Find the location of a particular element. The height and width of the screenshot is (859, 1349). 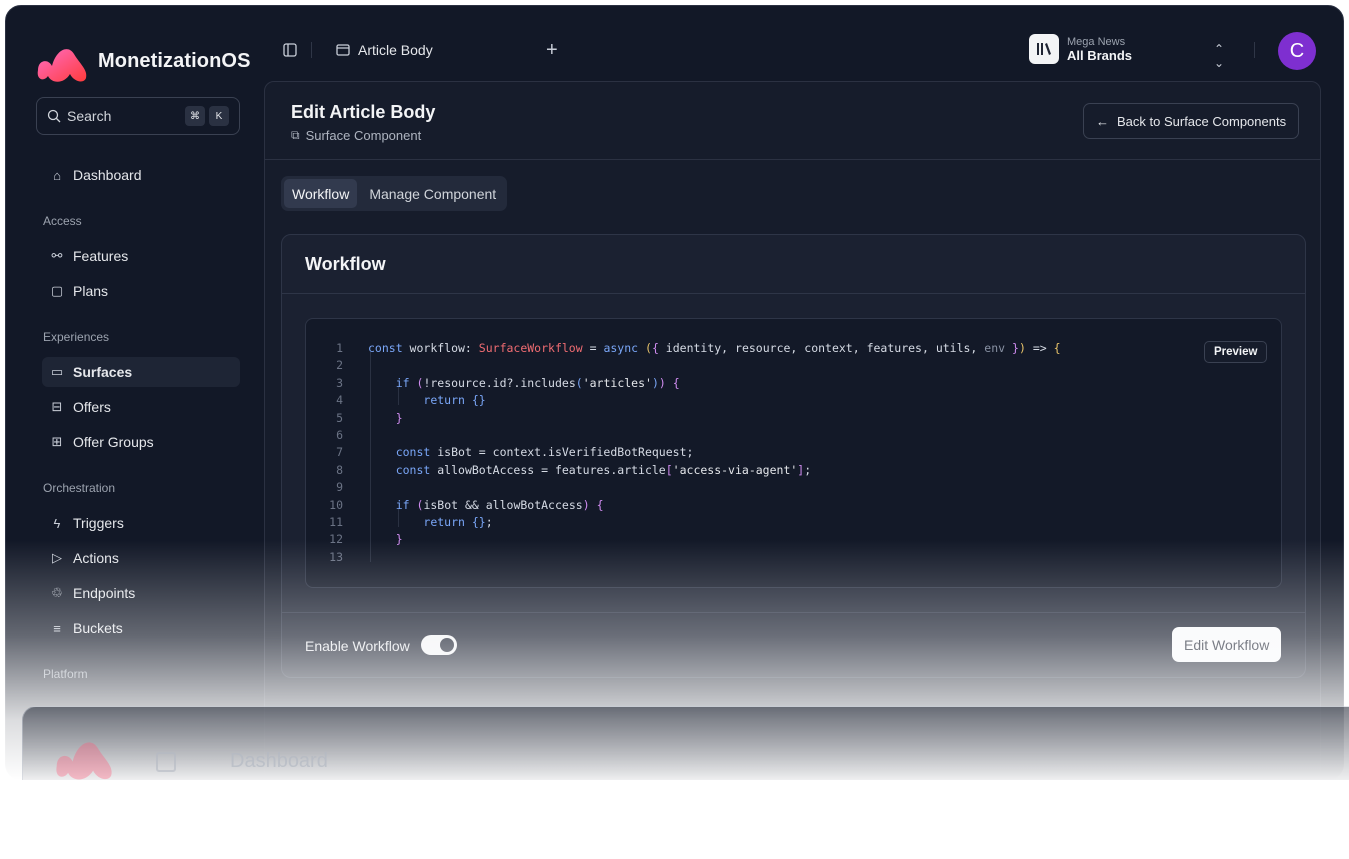

code-line: 2 is located at coordinates (683, 366).